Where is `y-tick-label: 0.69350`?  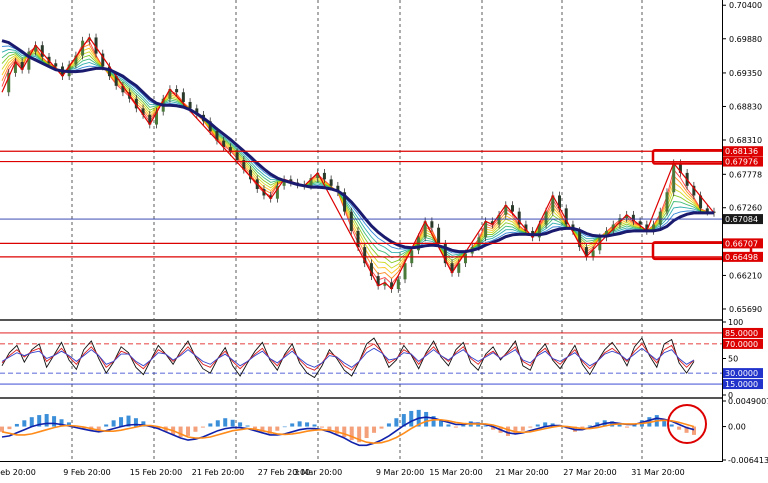 y-tick-label: 0.69350 is located at coordinates (745, 73).